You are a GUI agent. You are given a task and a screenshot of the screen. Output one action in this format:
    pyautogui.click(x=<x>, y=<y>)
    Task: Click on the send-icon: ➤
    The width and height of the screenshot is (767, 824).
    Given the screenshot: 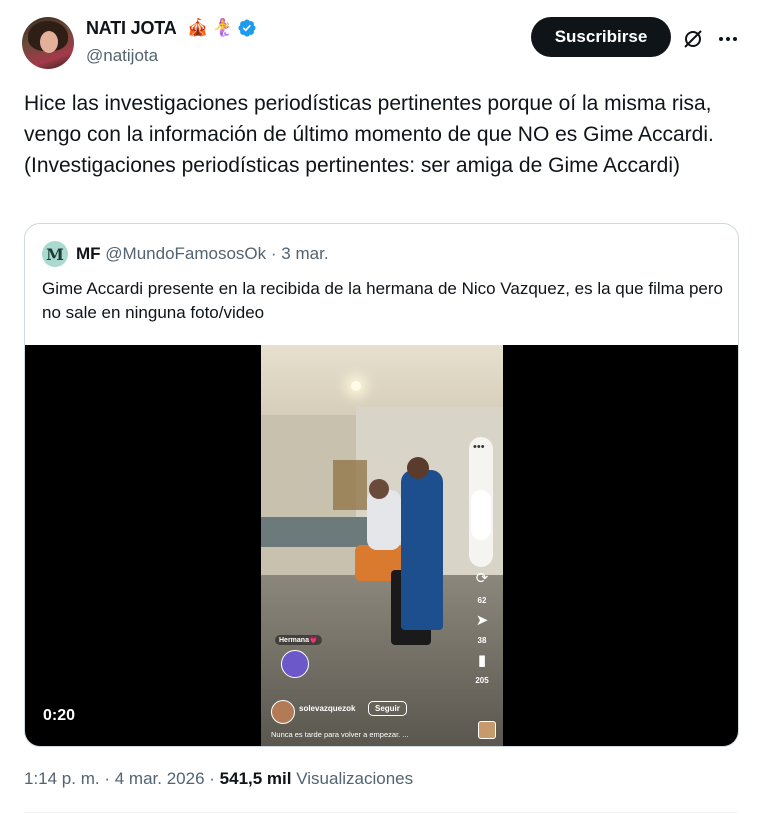 What is the action you would take?
    pyautogui.click(x=482, y=620)
    